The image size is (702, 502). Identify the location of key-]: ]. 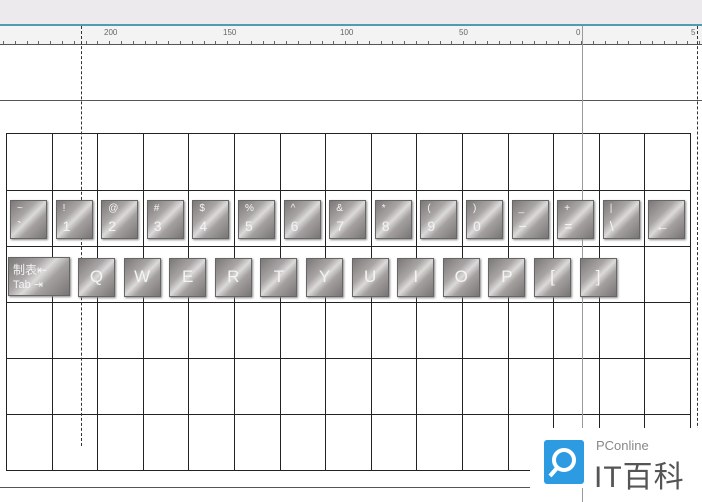
(598, 277).